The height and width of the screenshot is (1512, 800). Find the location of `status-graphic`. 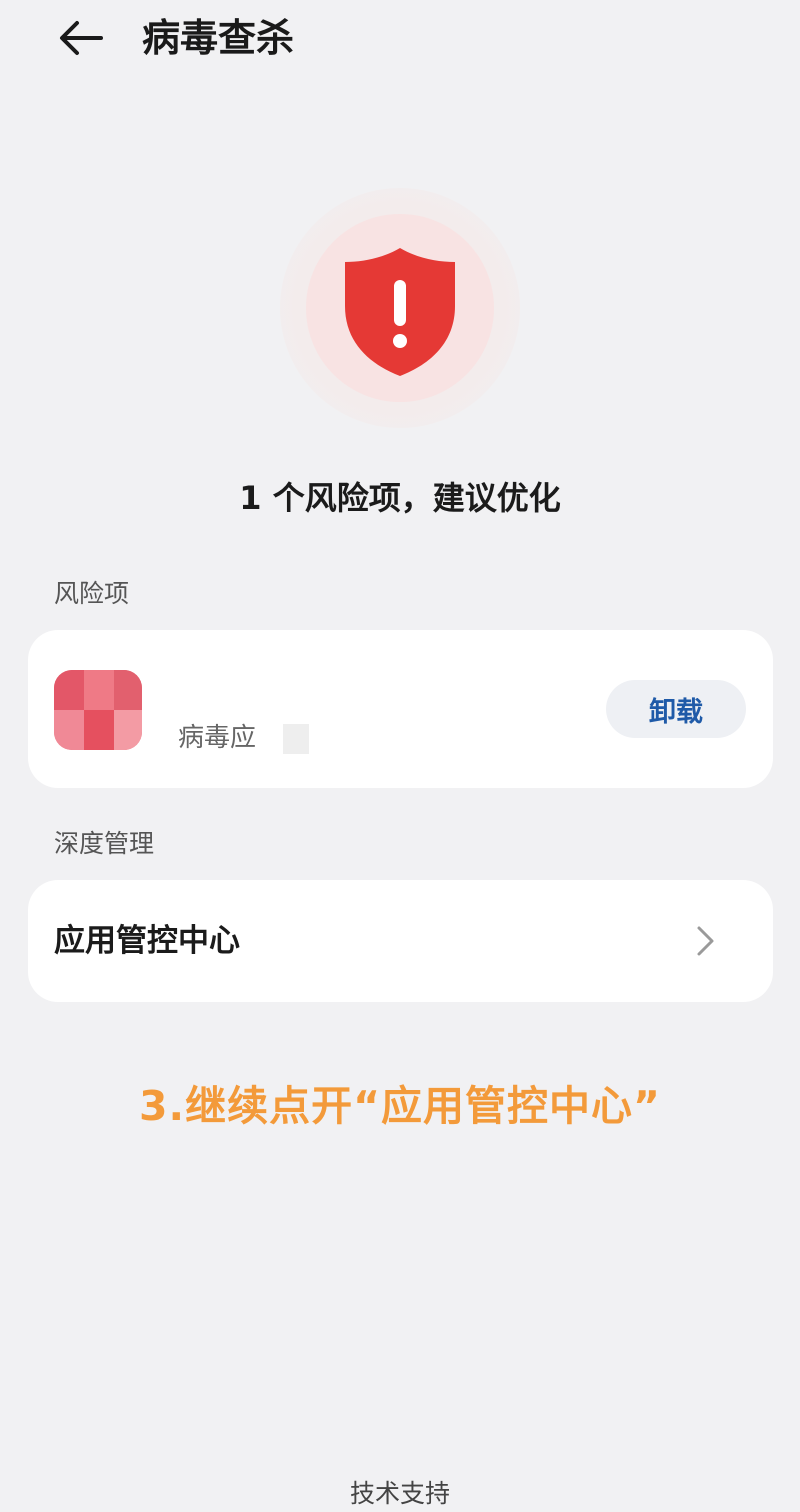

status-graphic is located at coordinates (400, 308).